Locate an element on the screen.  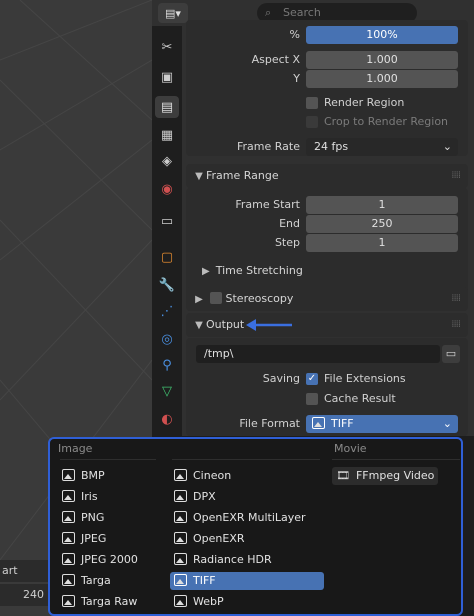
format-option-radiance-hdr: Radiance HDR is located at coordinates (247, 560).